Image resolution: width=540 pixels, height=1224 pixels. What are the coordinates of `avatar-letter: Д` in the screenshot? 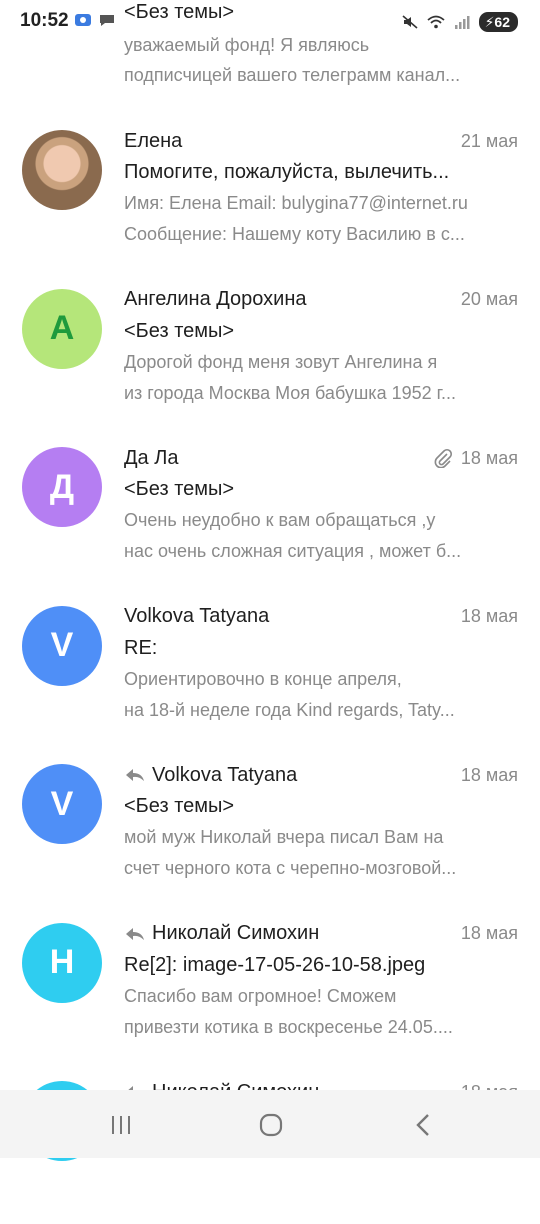 It's located at (62, 486).